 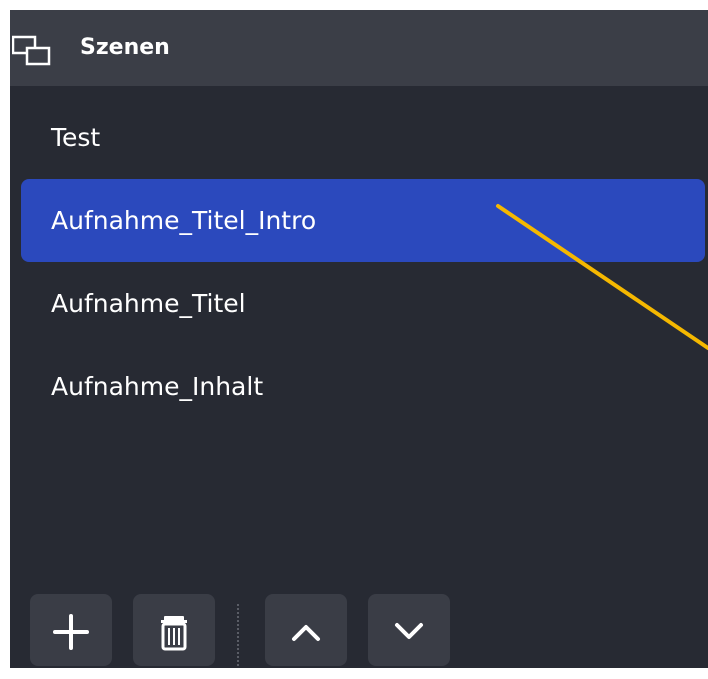 I want to click on chevron-up-icon, so click(x=306, y=633).